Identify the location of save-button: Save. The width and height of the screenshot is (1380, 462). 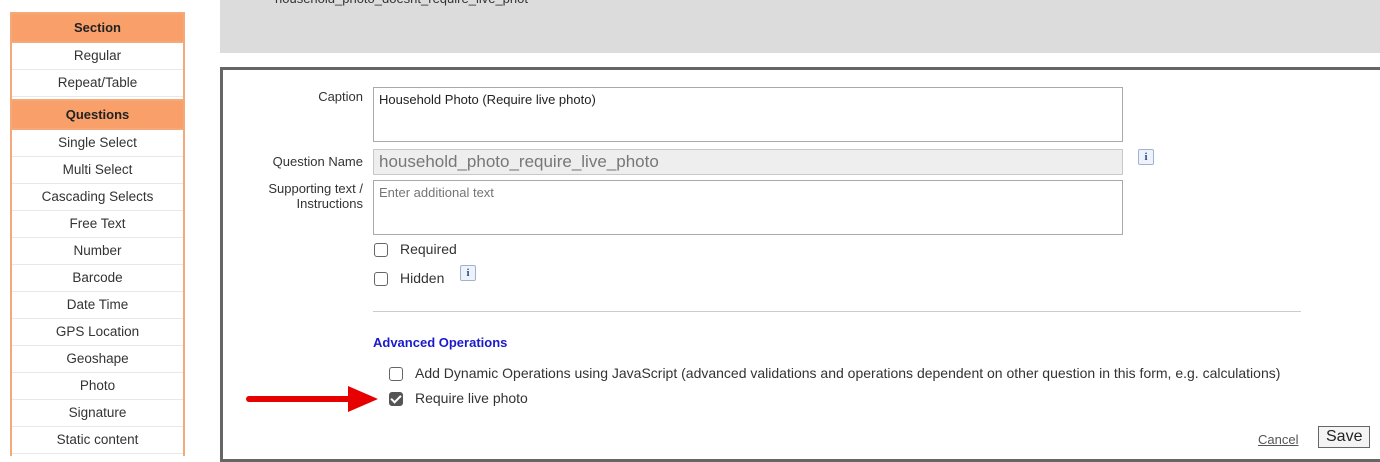
(1344, 437).